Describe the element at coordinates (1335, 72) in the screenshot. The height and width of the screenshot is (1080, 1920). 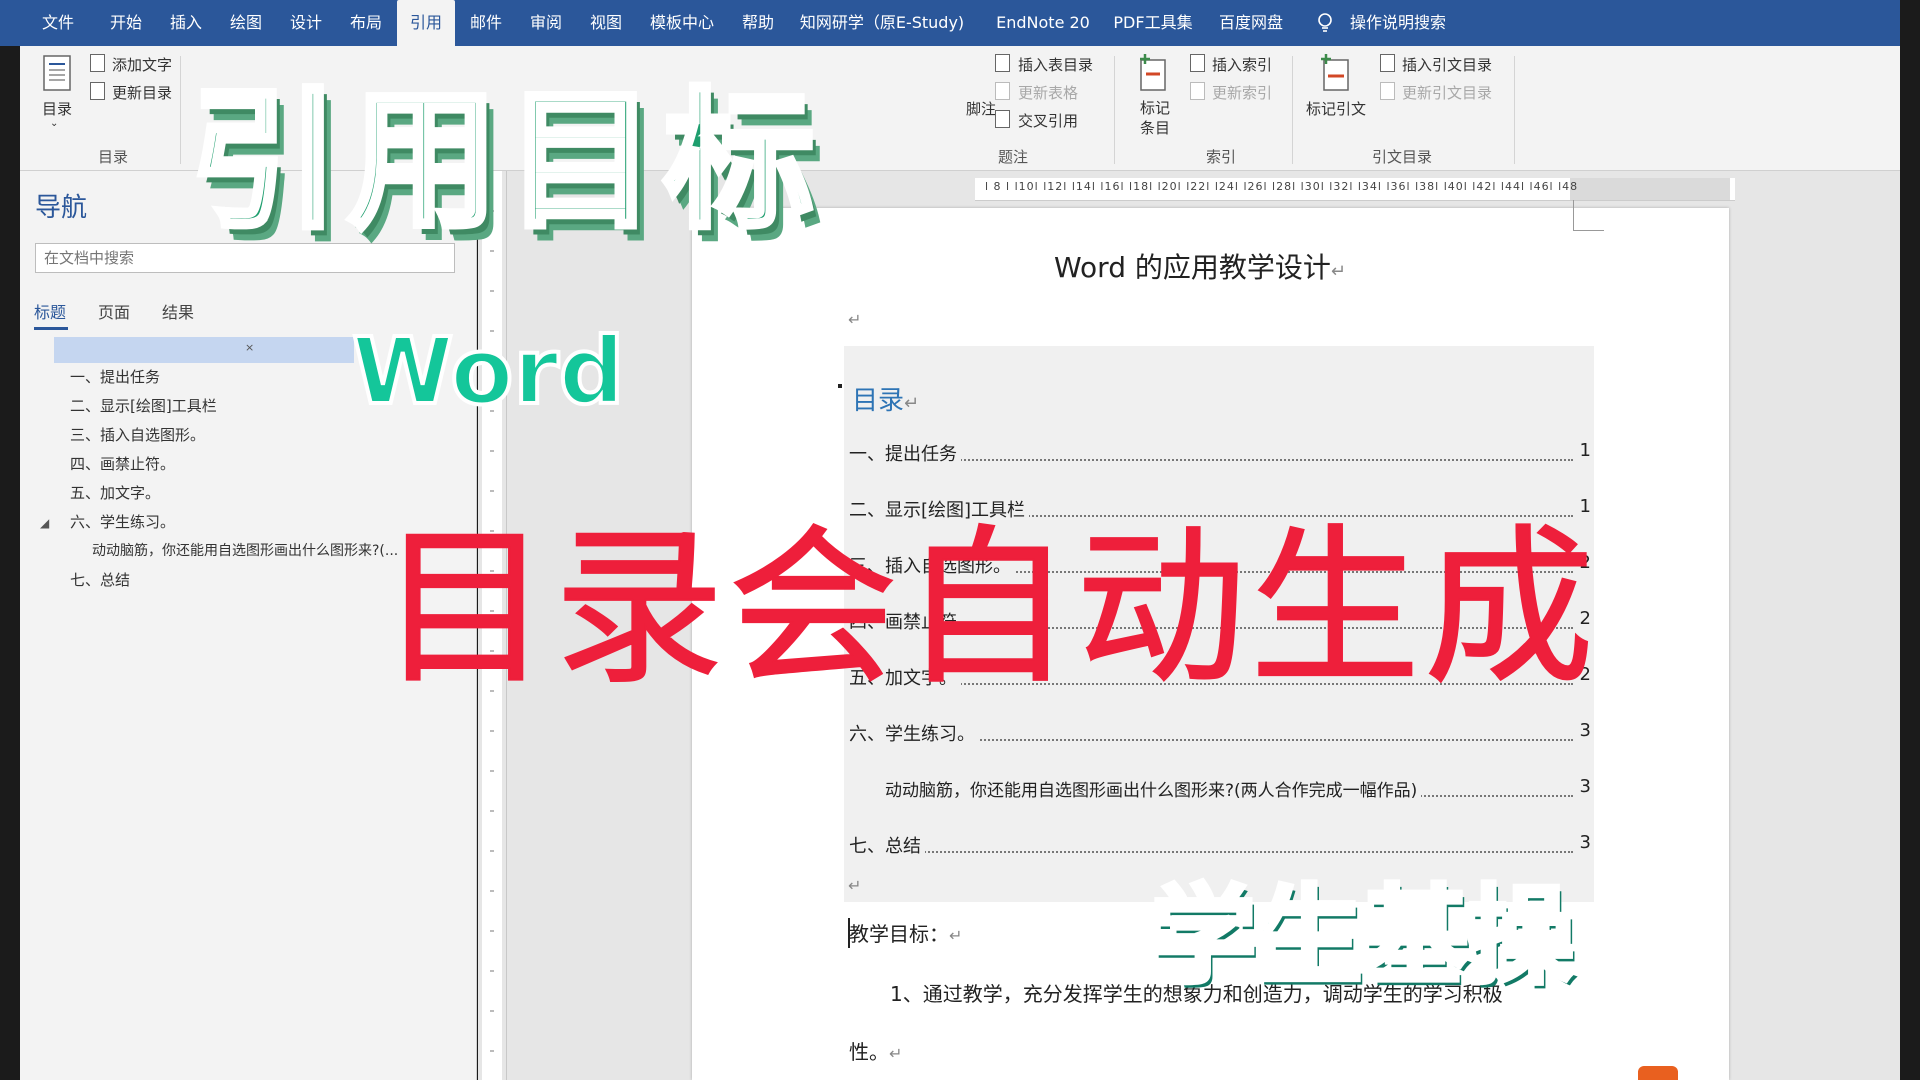
I see `mark-citation-icon` at that location.